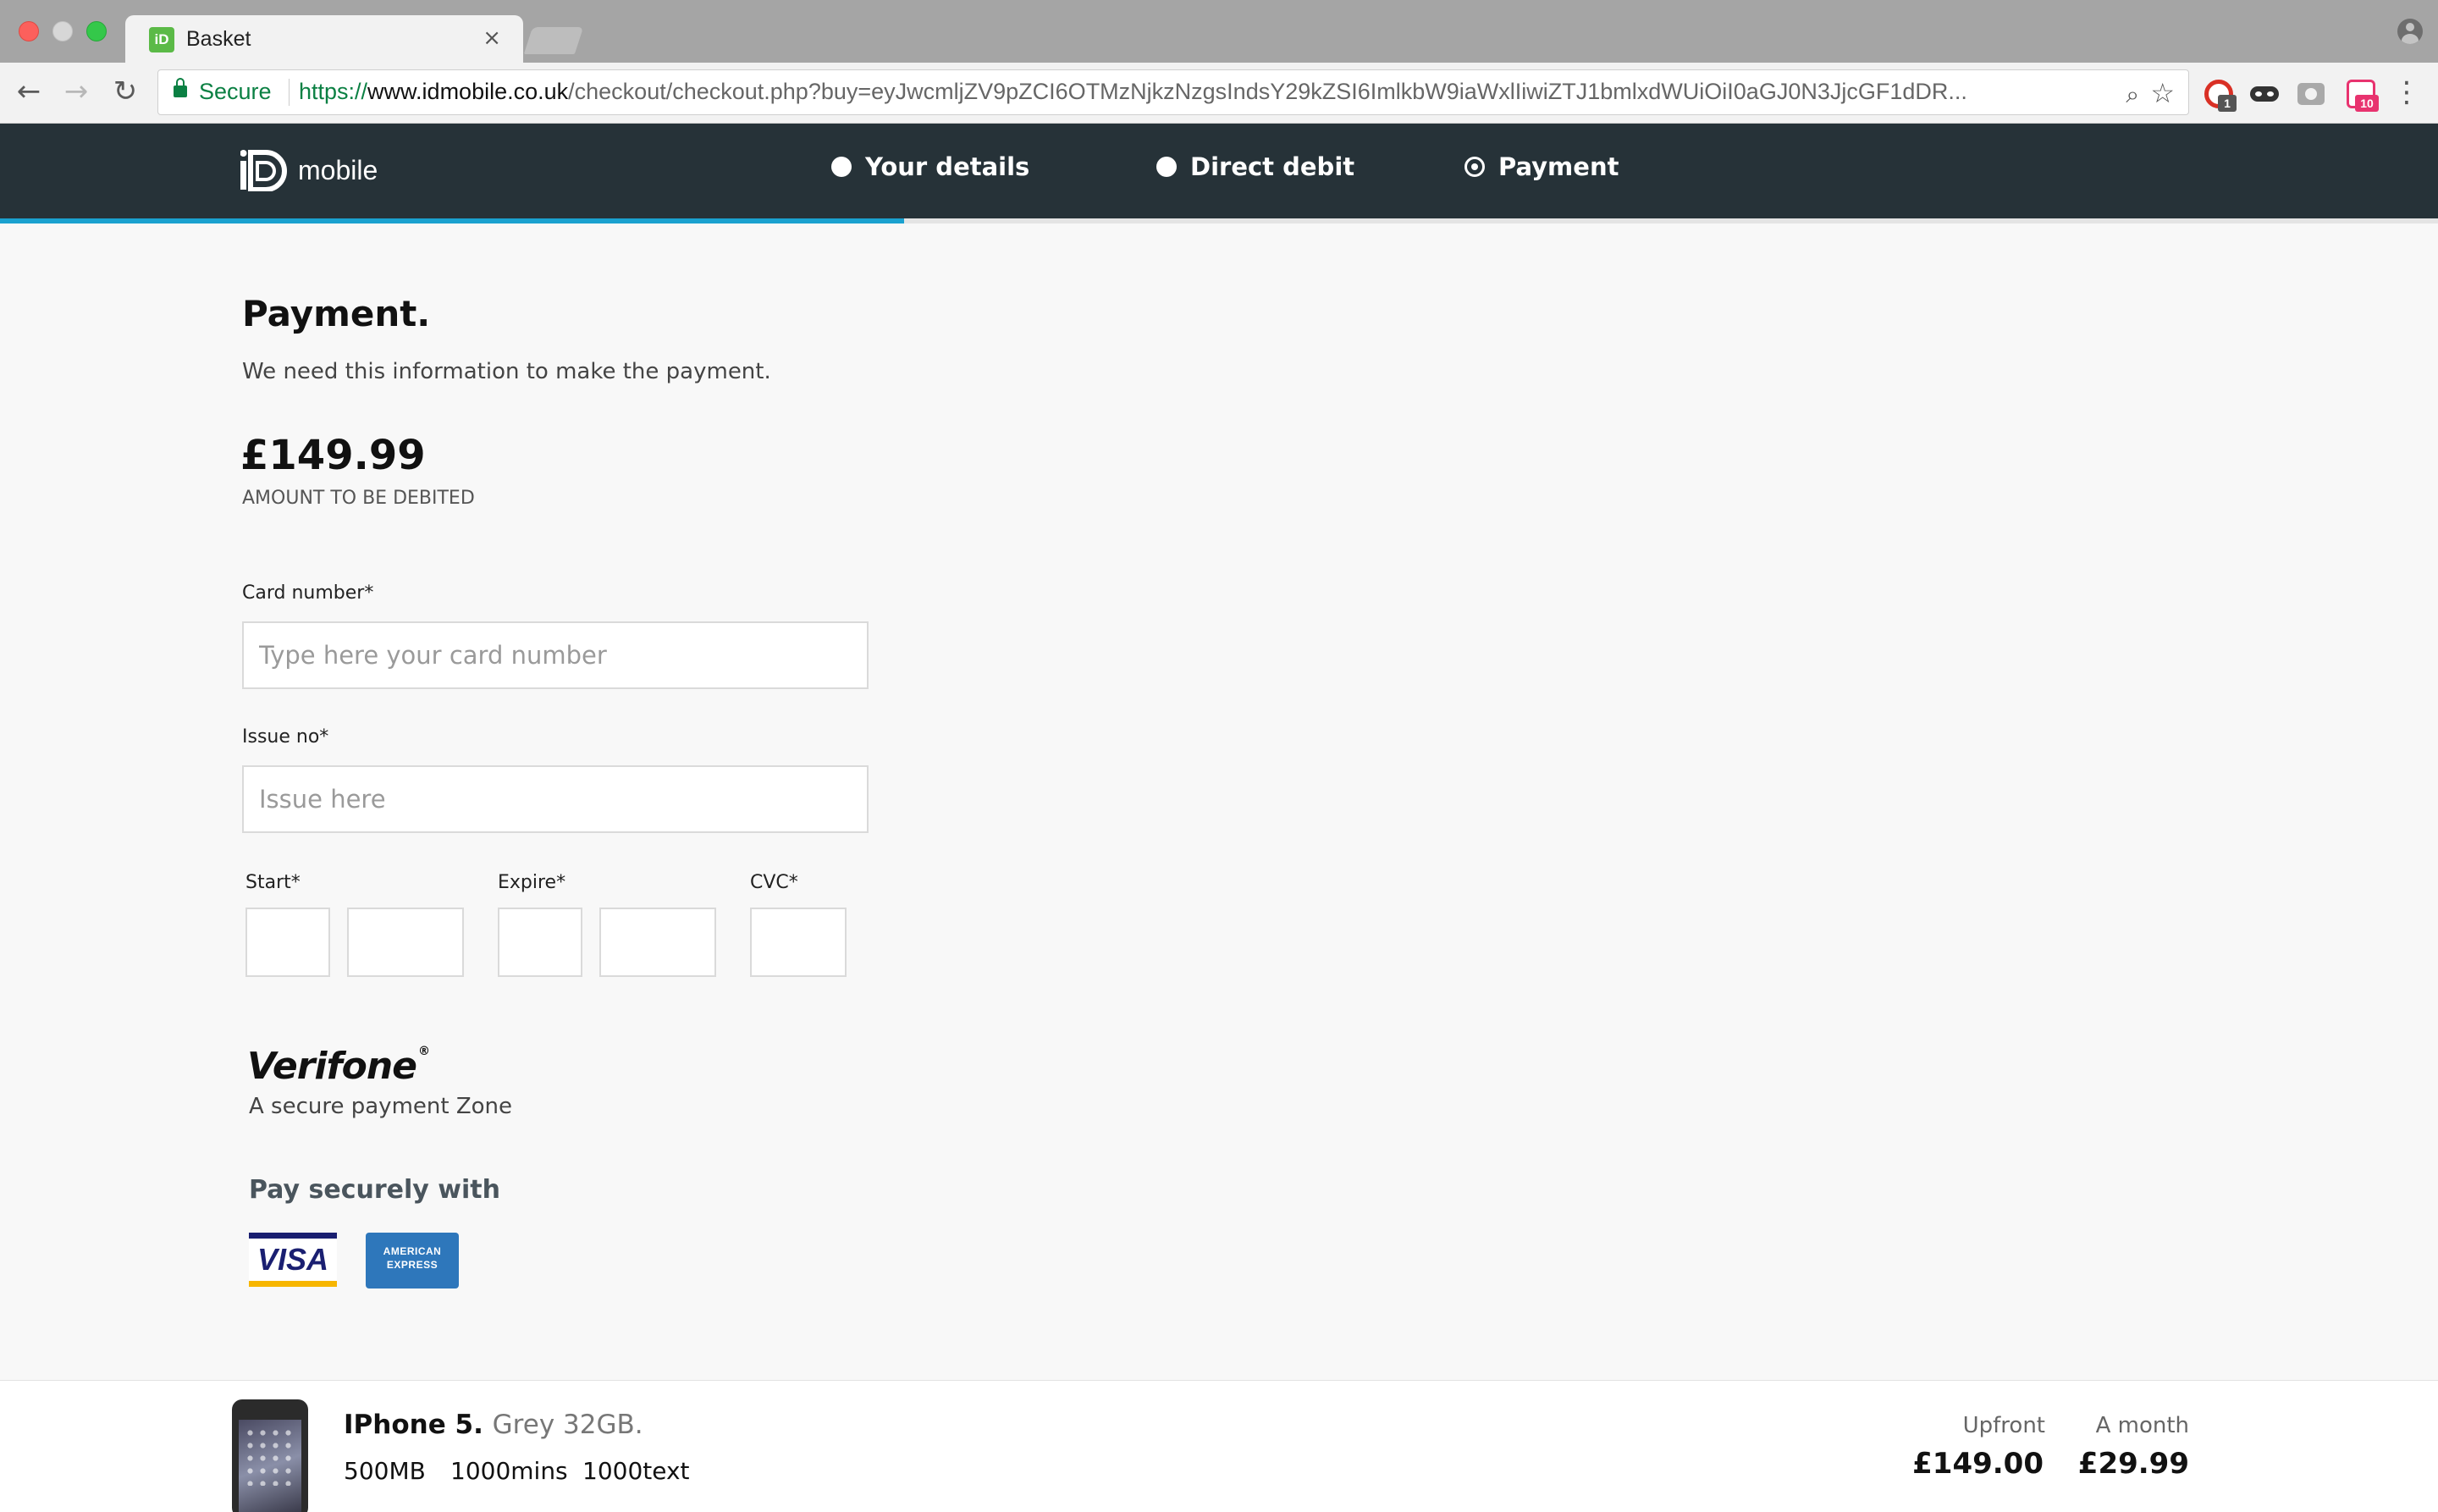  I want to click on maximize-window-button, so click(96, 31).